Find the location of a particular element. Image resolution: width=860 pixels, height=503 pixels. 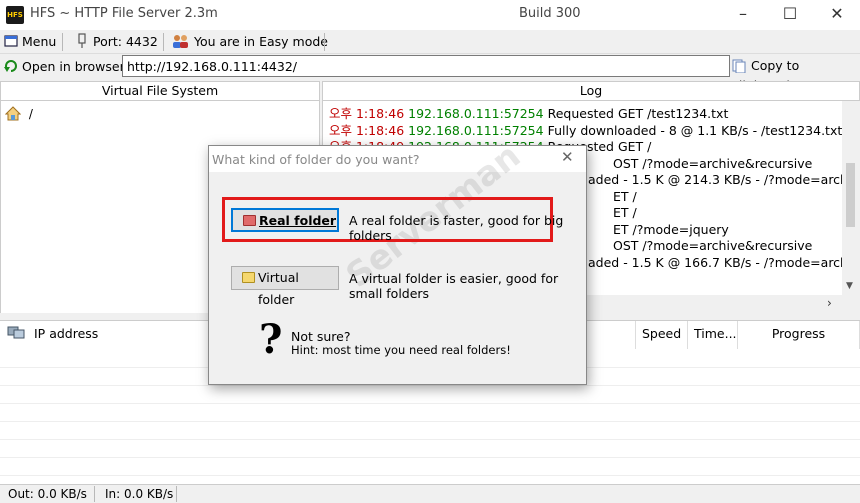

mode-label: You are in Easy mode is located at coordinates (261, 41).